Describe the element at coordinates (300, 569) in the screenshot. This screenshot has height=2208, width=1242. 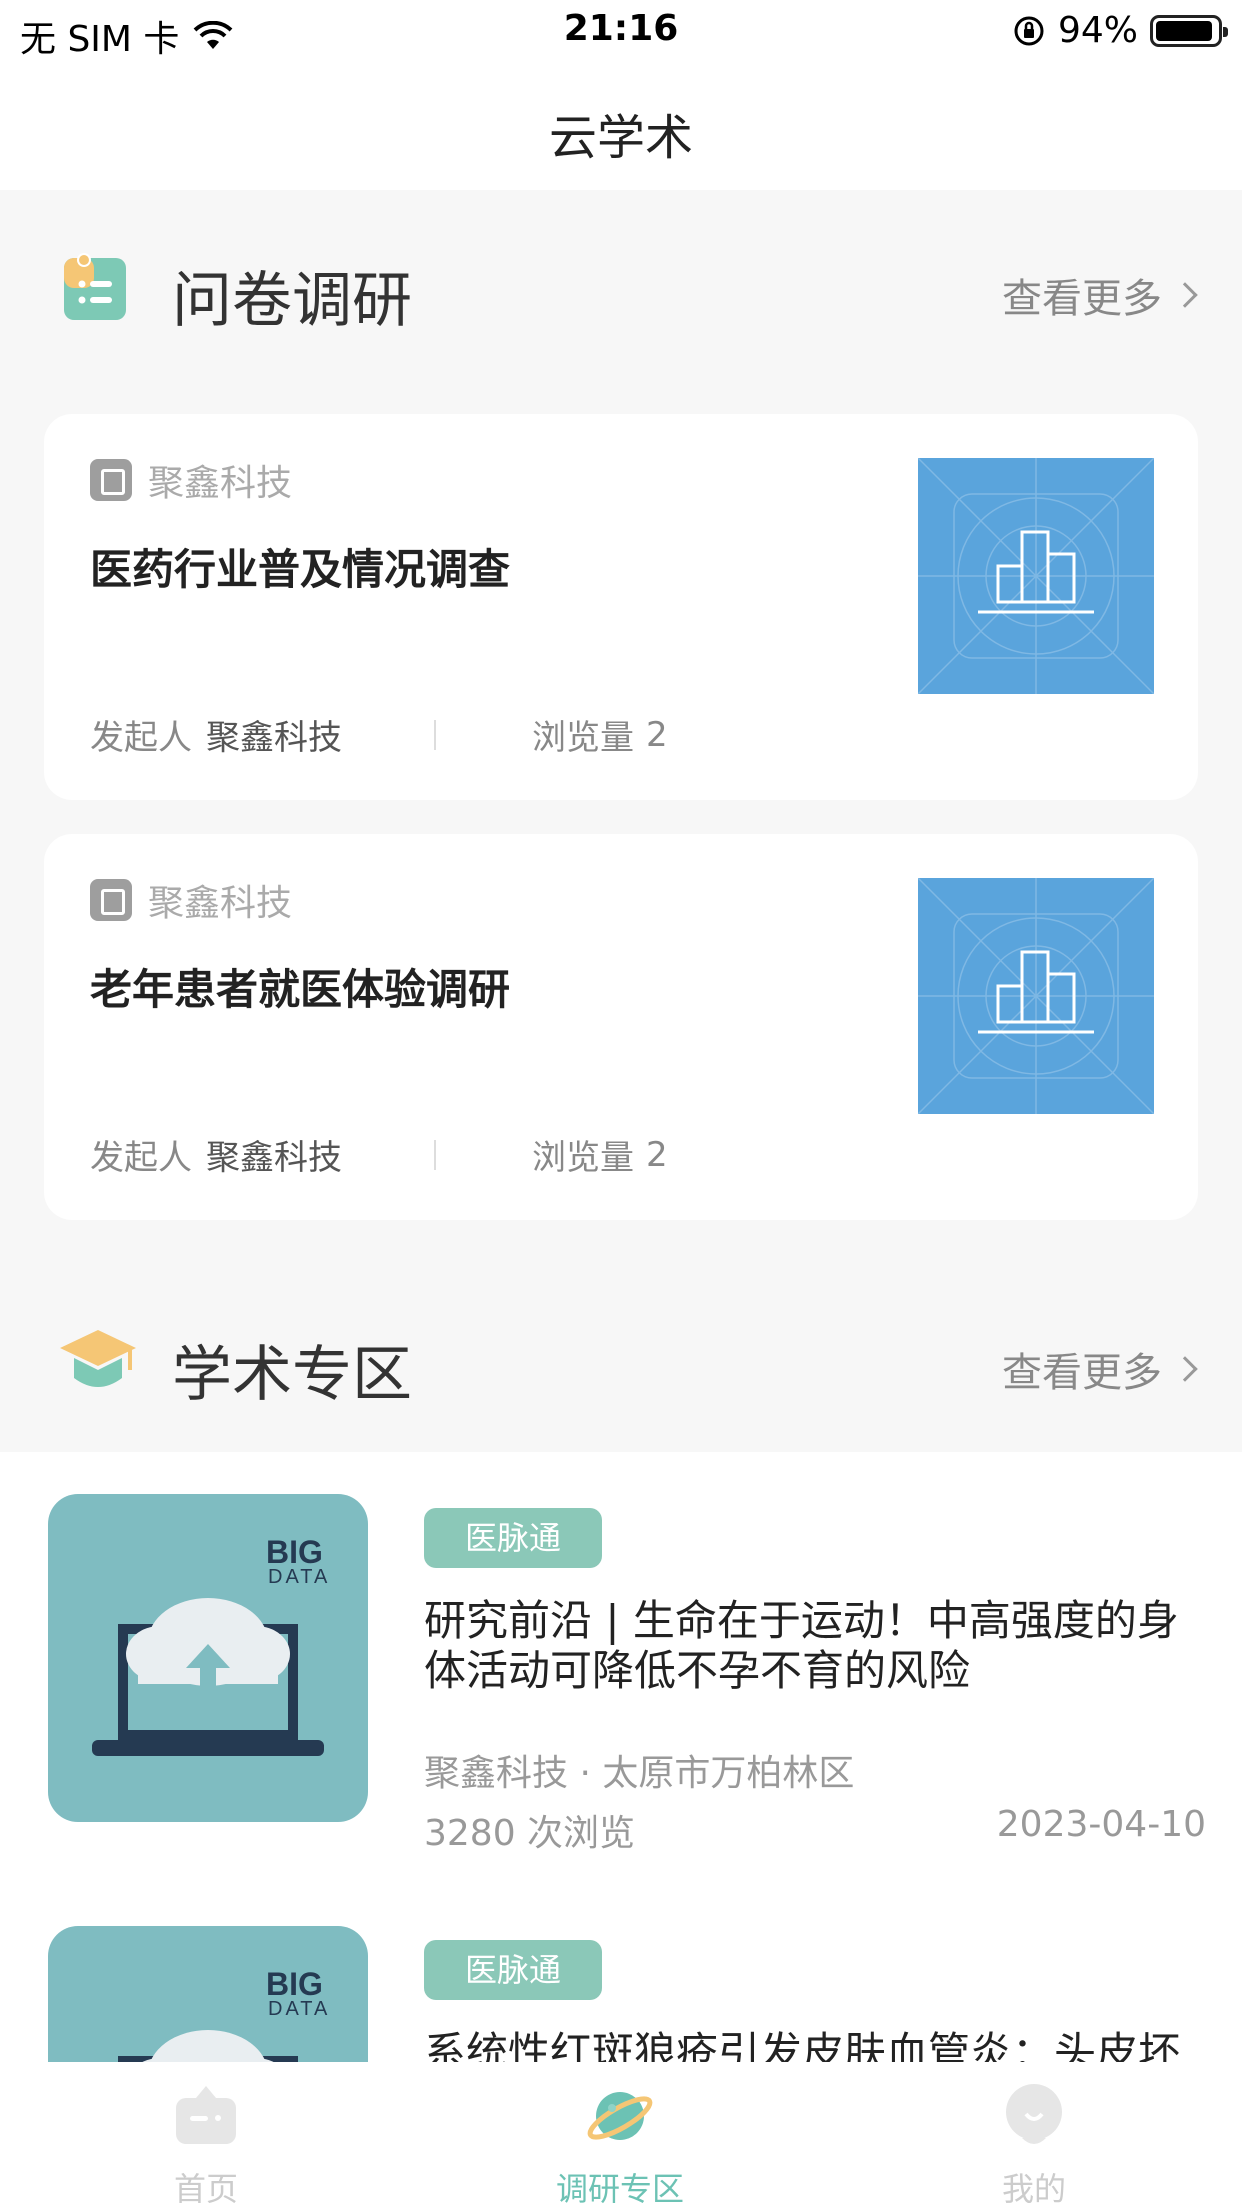
I see `survey-title: 医药行业普及情况调查` at that location.